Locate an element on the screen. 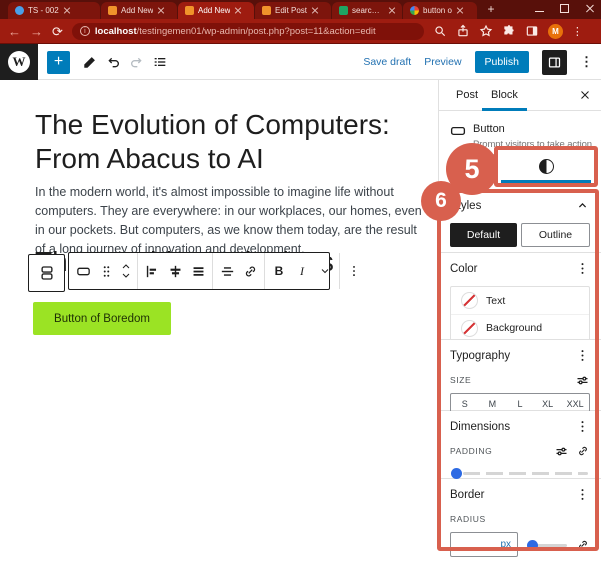  link-icon is located at coordinates (250, 271).